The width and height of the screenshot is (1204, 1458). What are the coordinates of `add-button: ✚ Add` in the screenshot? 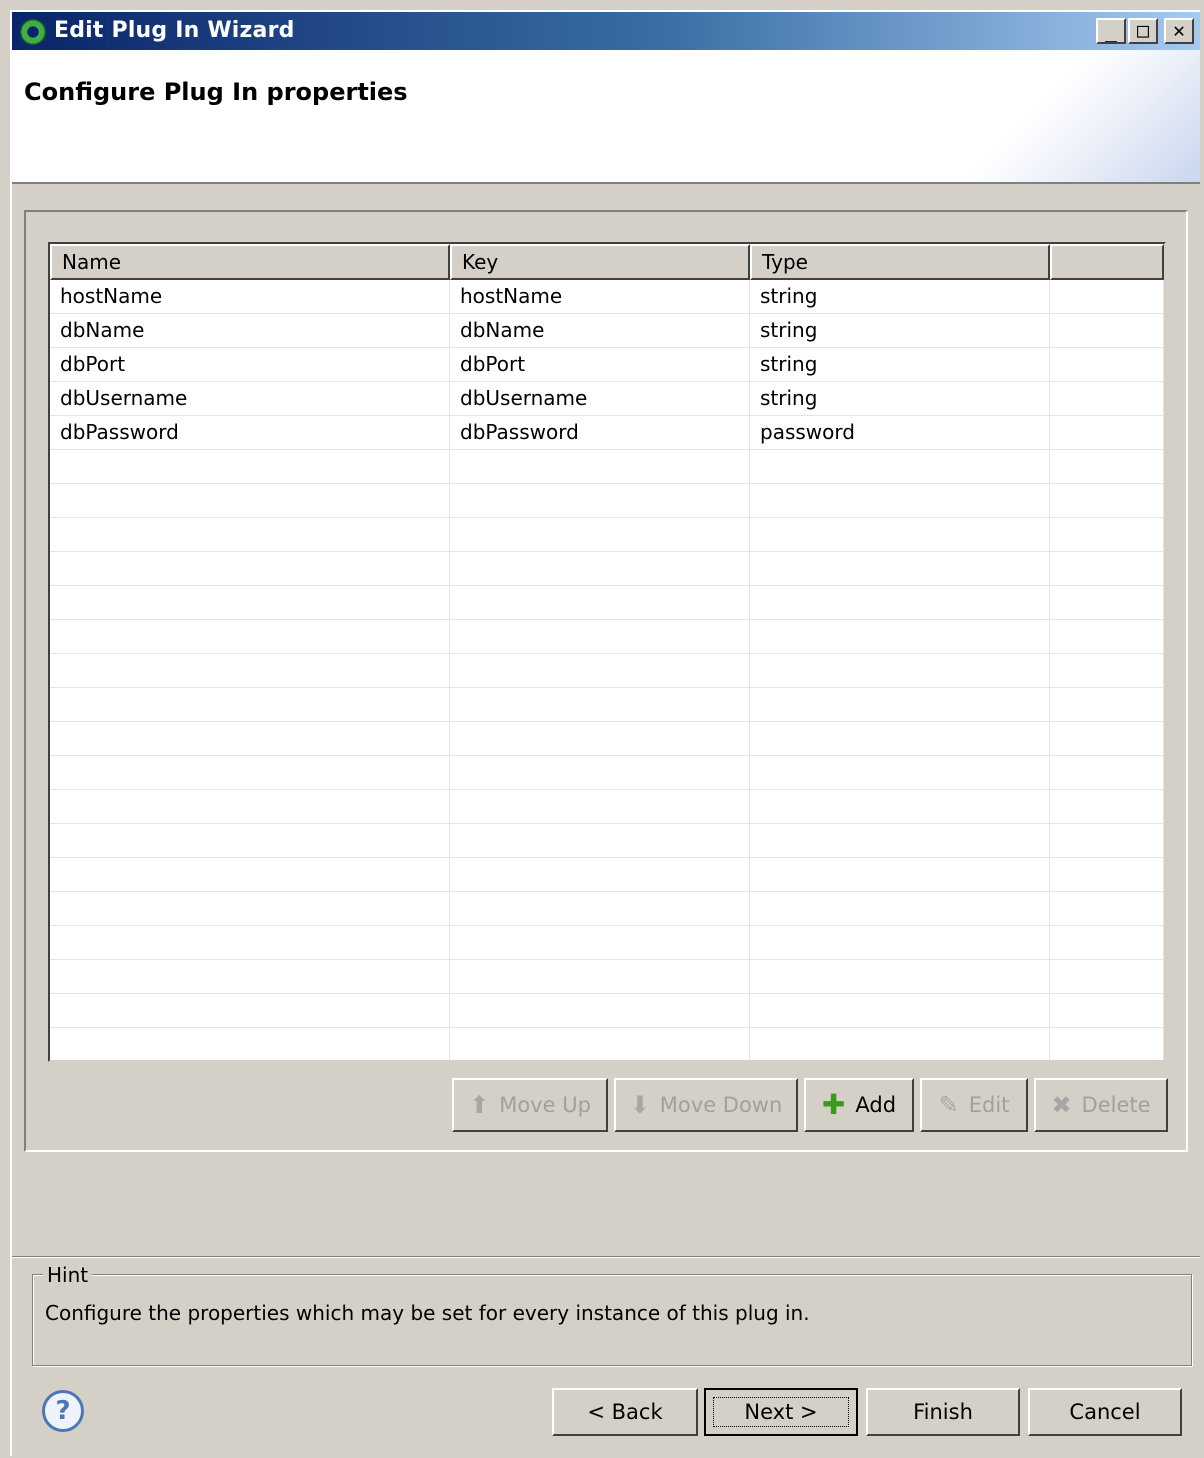 It's located at (859, 1105).